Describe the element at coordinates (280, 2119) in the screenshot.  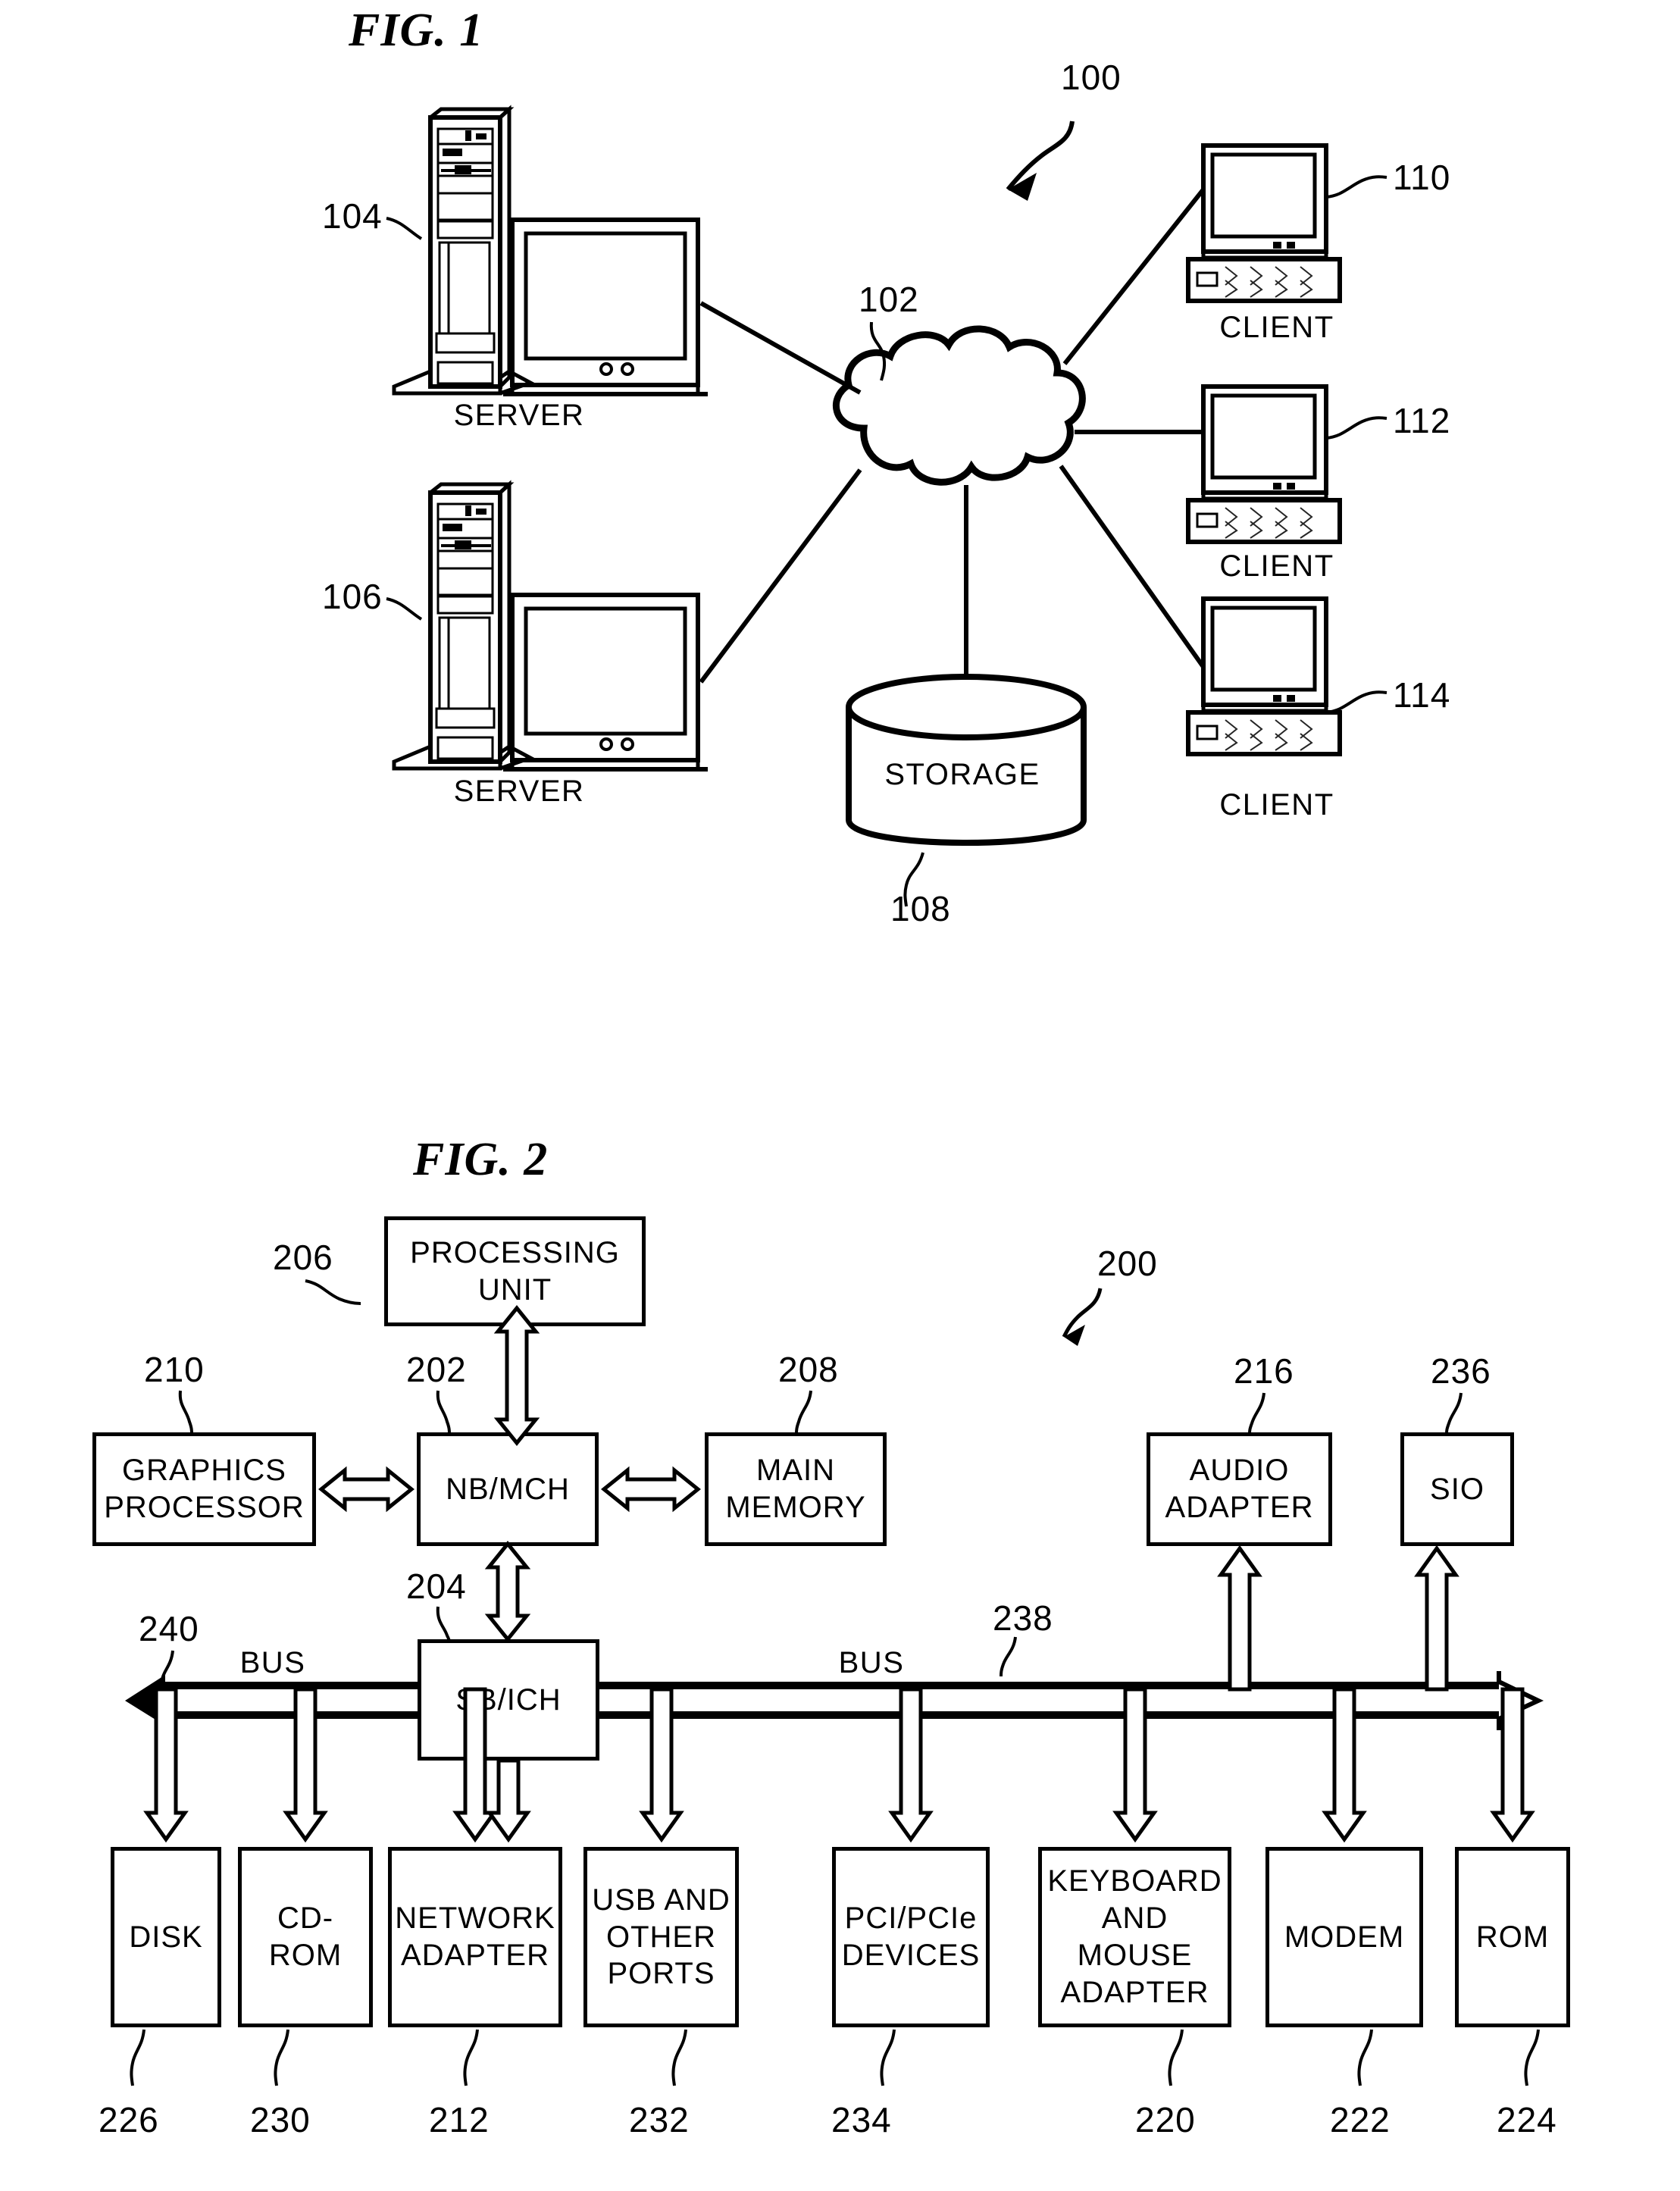
I see `device-ref-cd-rom: 230` at that location.